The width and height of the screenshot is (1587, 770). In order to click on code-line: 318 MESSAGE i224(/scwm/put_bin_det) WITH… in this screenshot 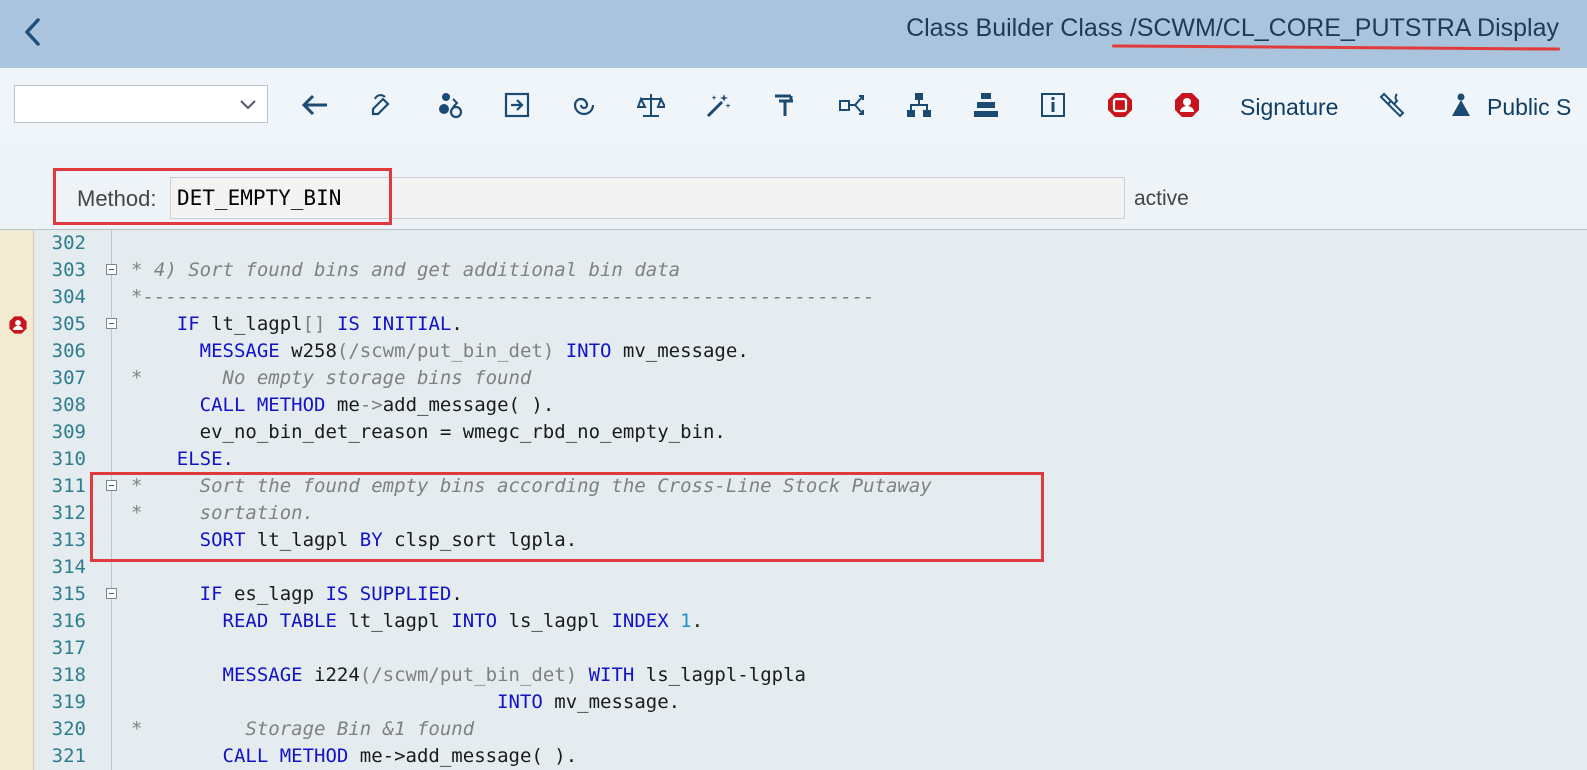, I will do `click(793, 675)`.